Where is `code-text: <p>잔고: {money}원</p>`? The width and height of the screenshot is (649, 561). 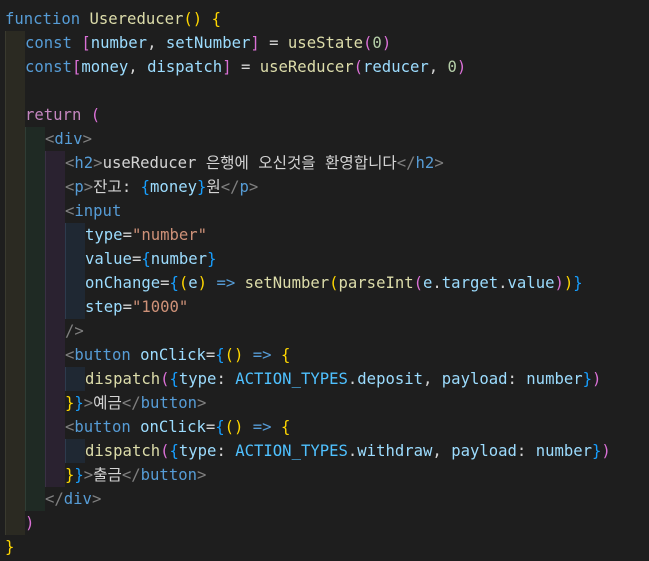 code-text: <p>잔고: {money}원</p> is located at coordinates (161, 187).